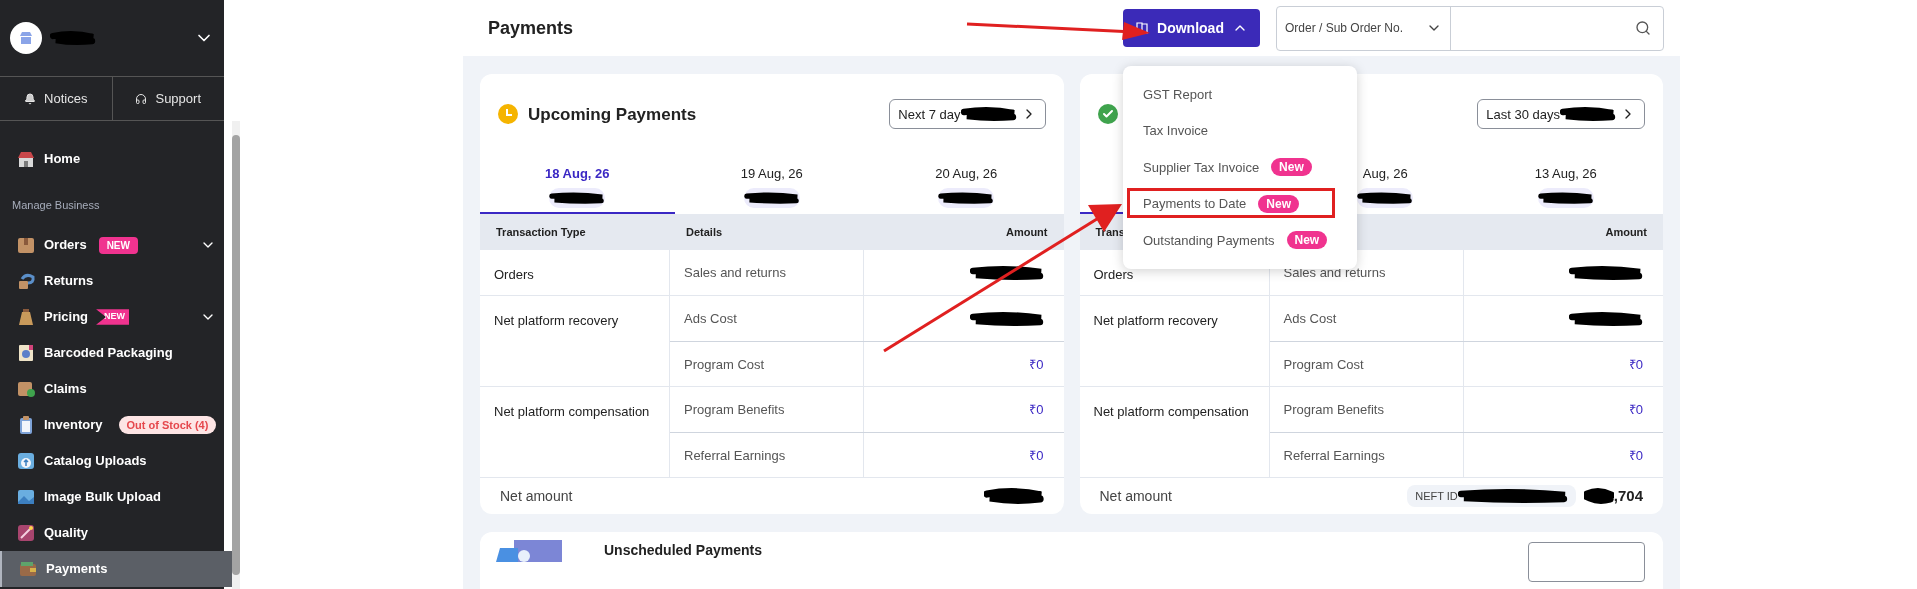 The image size is (1917, 589). Describe the element at coordinates (1240, 131) in the screenshot. I see `menu-item: Tax Invoice` at that location.